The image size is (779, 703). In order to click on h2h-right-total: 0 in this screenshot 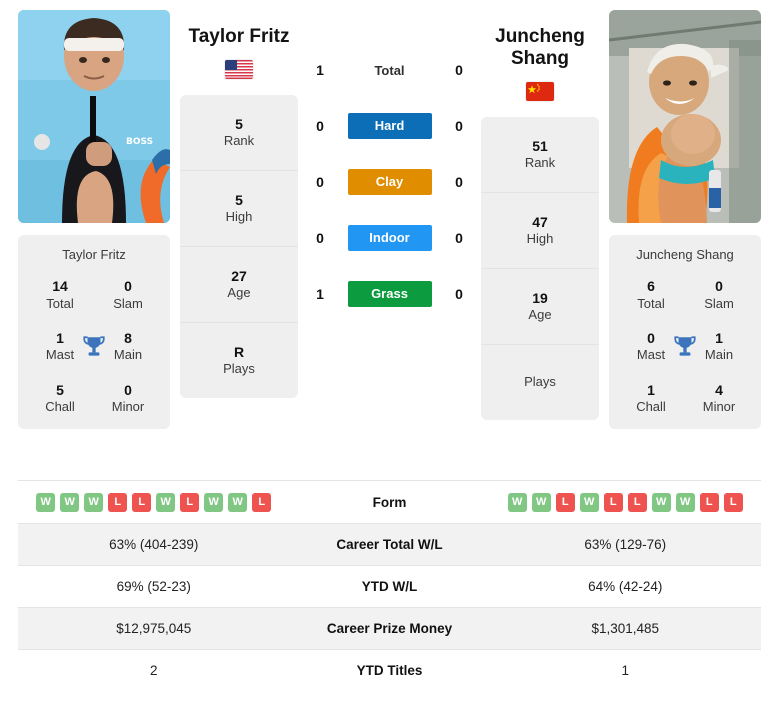, I will do `click(459, 70)`.